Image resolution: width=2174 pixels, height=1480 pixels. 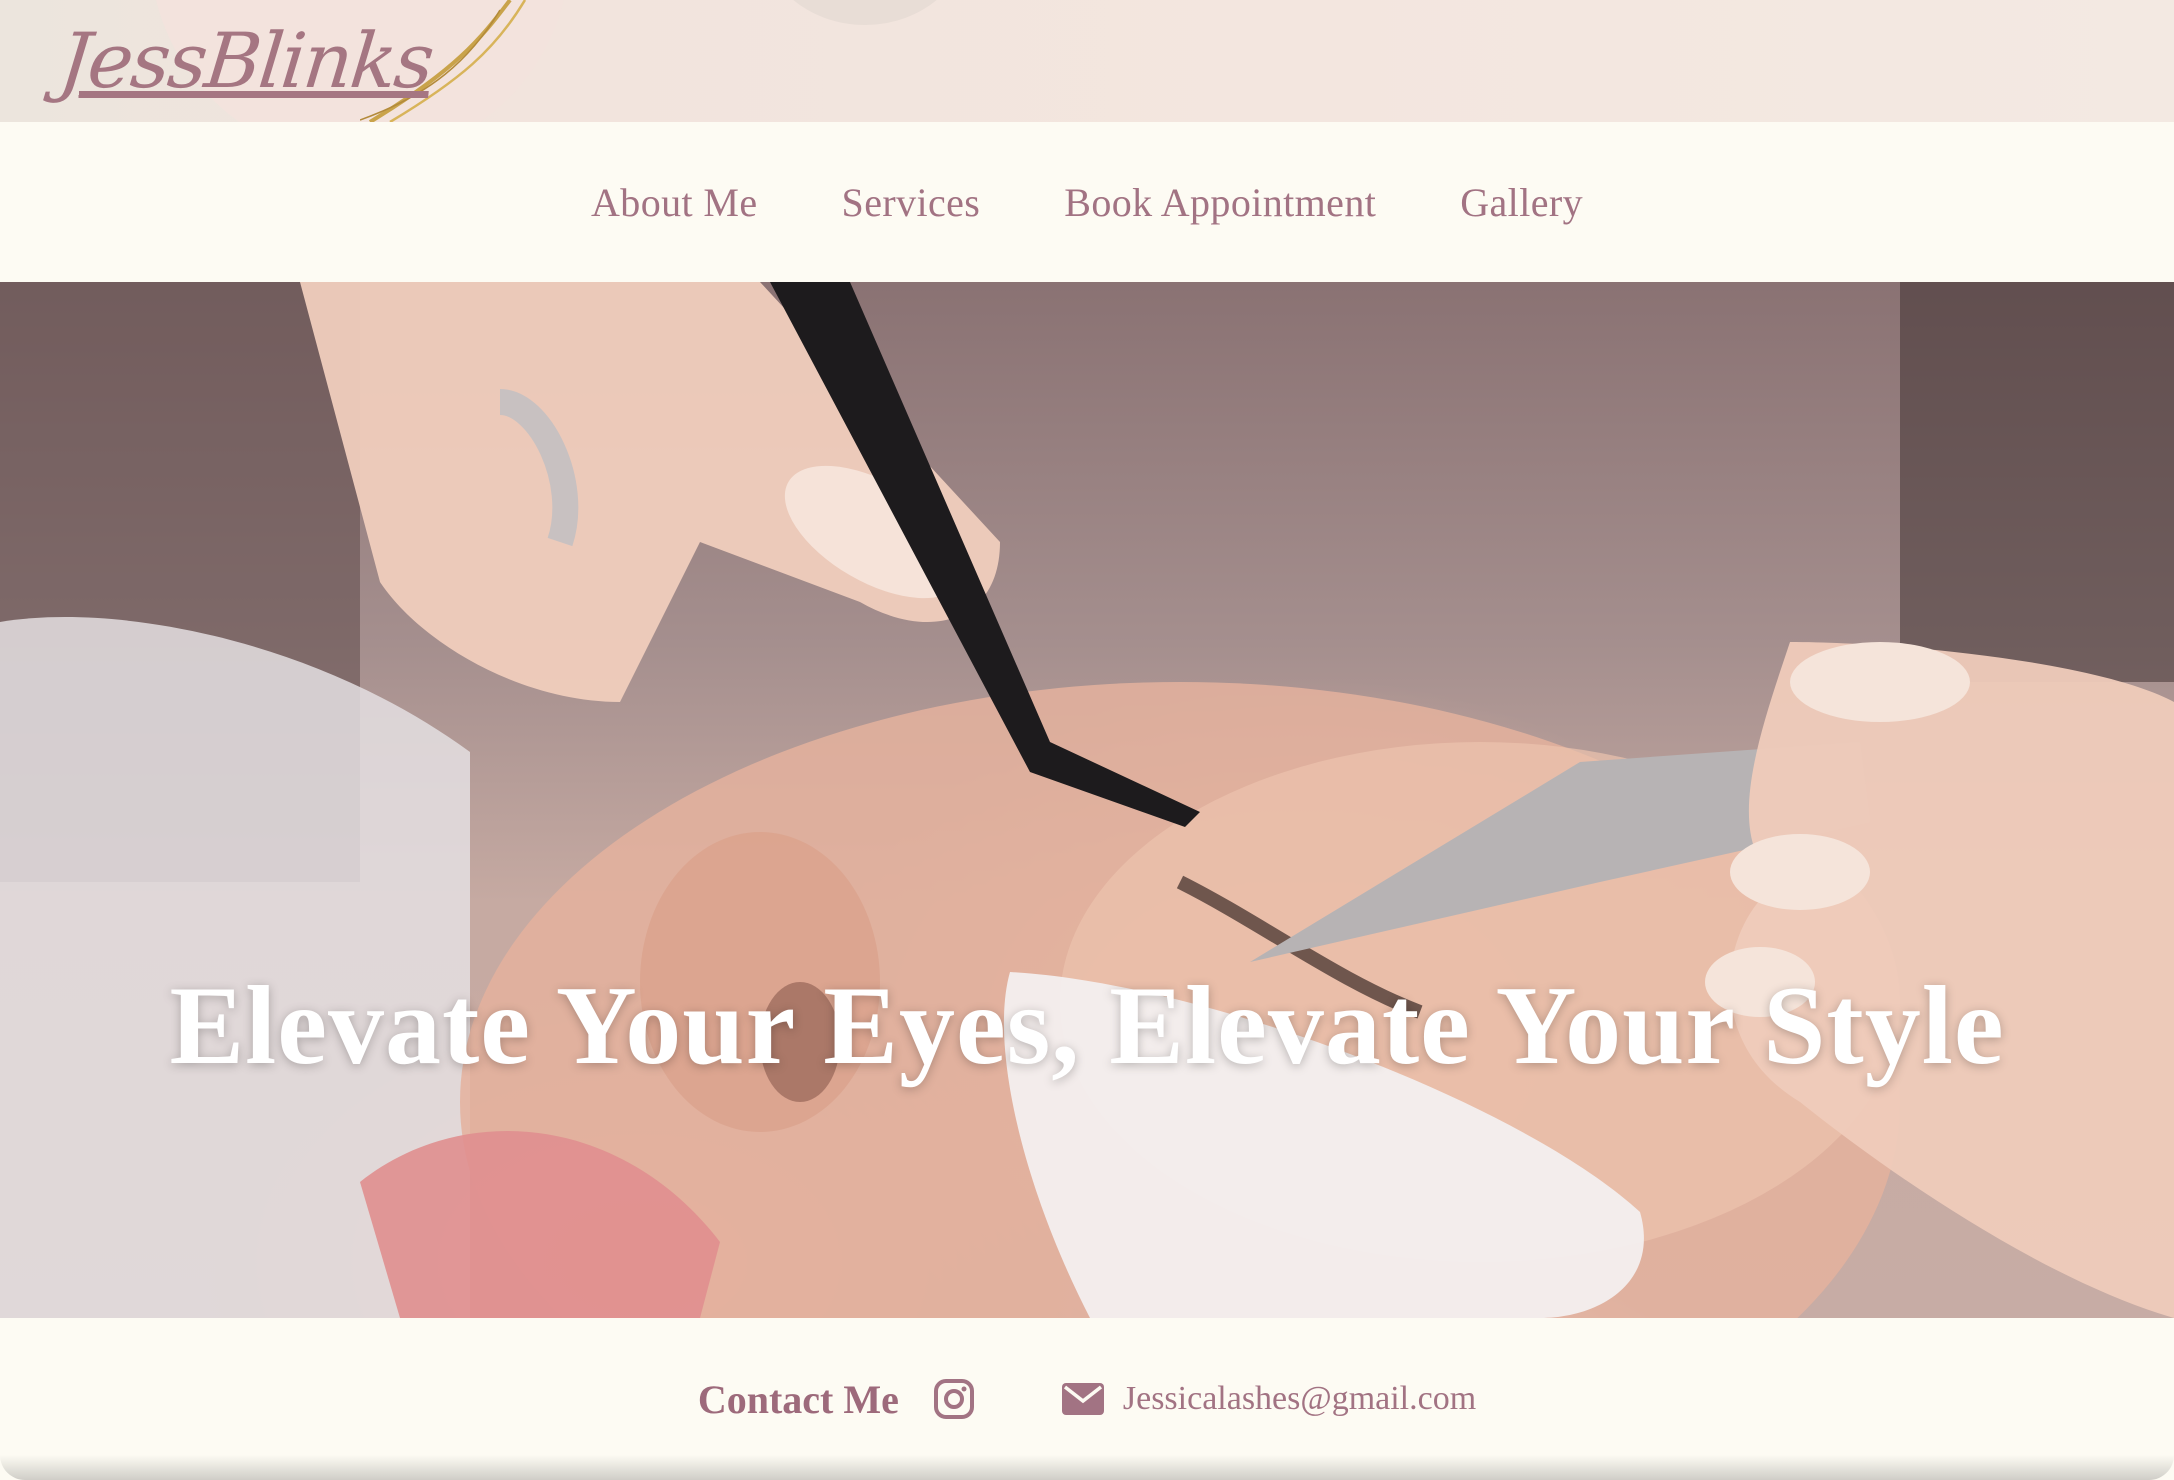 I want to click on mail-icon, so click(x=1083, y=1399).